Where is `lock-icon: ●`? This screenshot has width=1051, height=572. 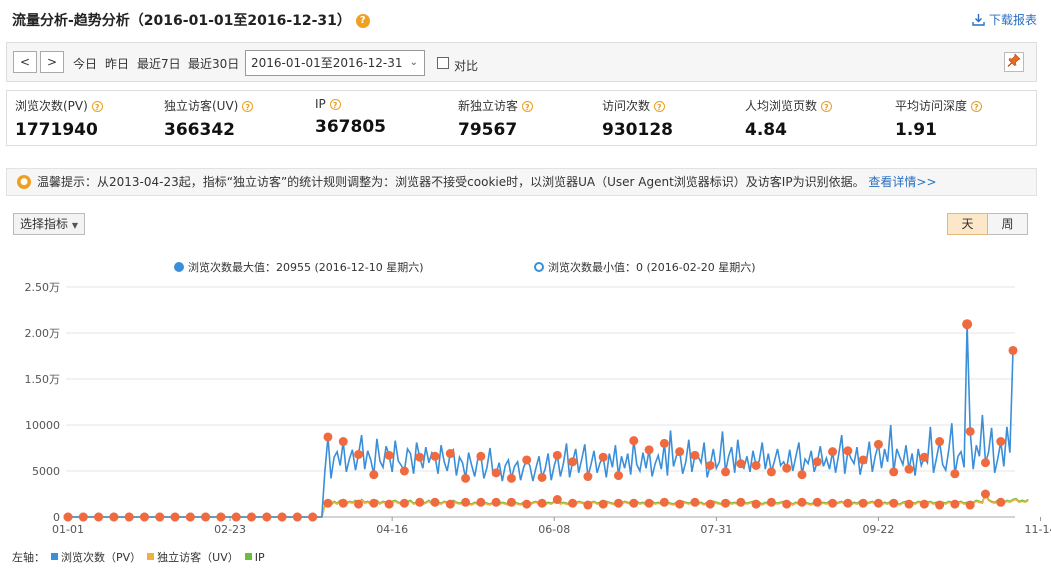 lock-icon: ● is located at coordinates (24, 182).